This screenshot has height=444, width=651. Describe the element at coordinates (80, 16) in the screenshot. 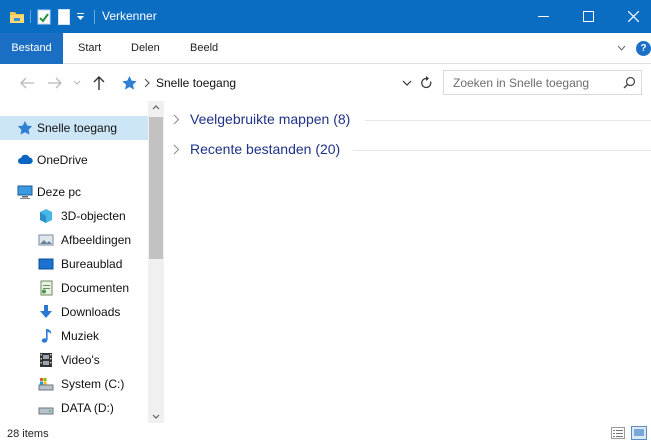

I see `quick-access-dropdown-icon` at that location.